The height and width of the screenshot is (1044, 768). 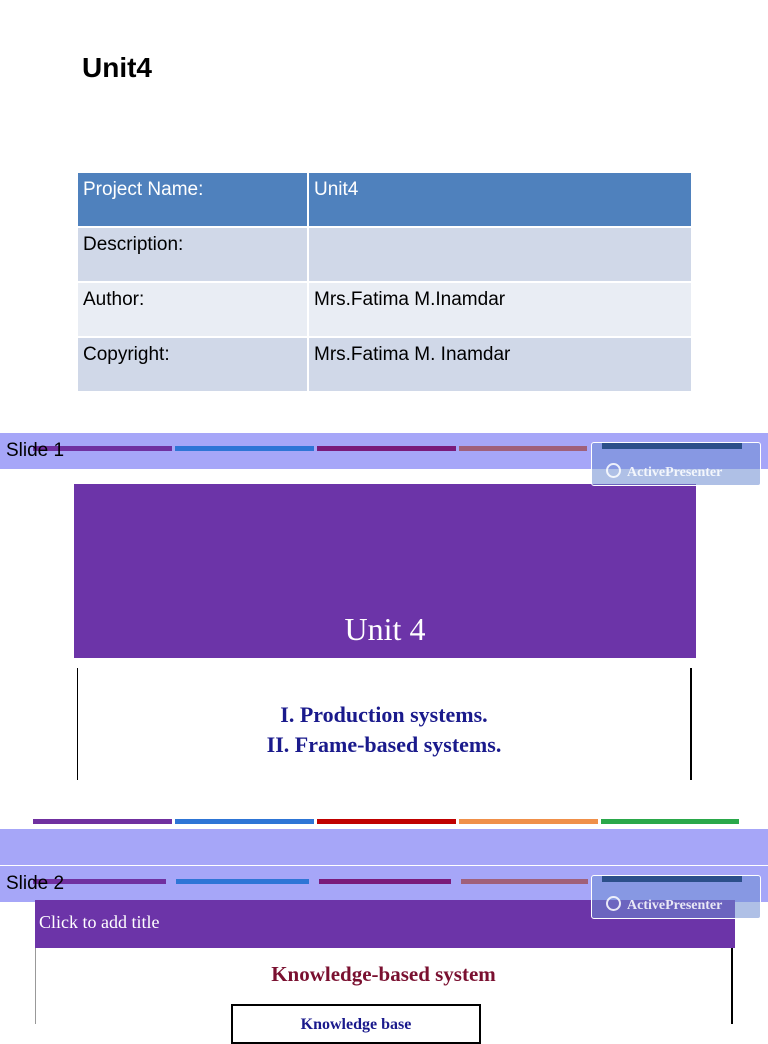 What do you see at coordinates (35, 450) in the screenshot?
I see `slide-1-label: Slide 1` at bounding box center [35, 450].